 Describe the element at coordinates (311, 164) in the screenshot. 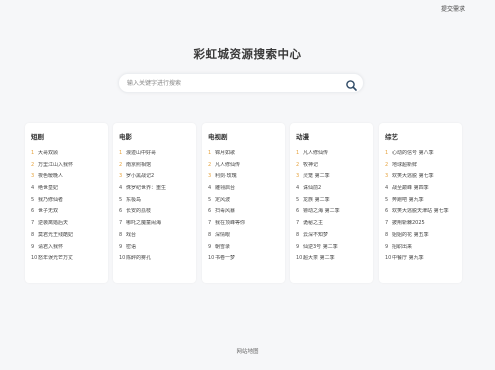

I see `ranking-item-title: 牧神记` at that location.